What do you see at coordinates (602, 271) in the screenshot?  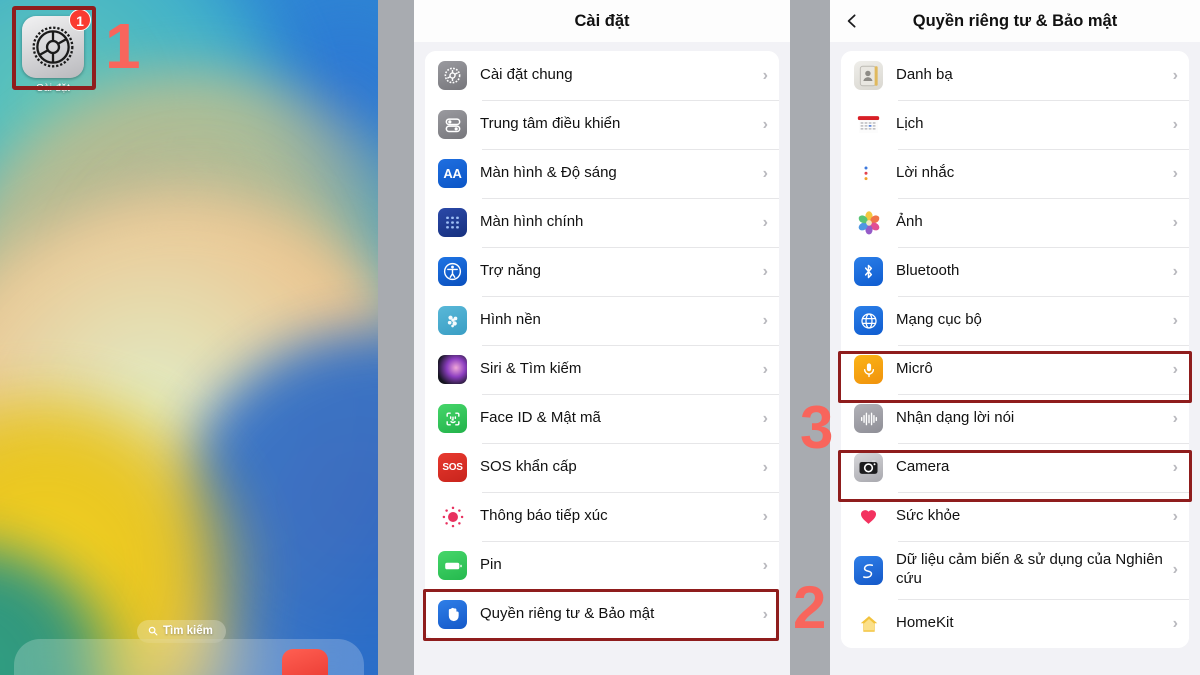 I see `settings-row-accessibility: Trợ năng ›` at bounding box center [602, 271].